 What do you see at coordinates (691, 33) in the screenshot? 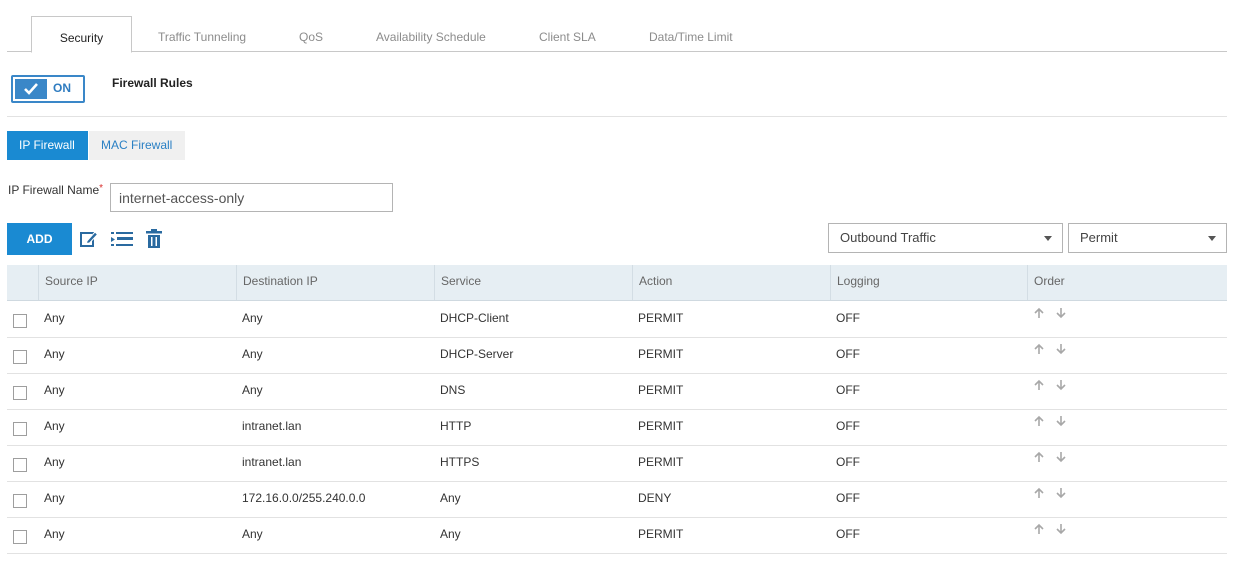
I see `tab-data-time-limit: Data/Time Limit` at bounding box center [691, 33].